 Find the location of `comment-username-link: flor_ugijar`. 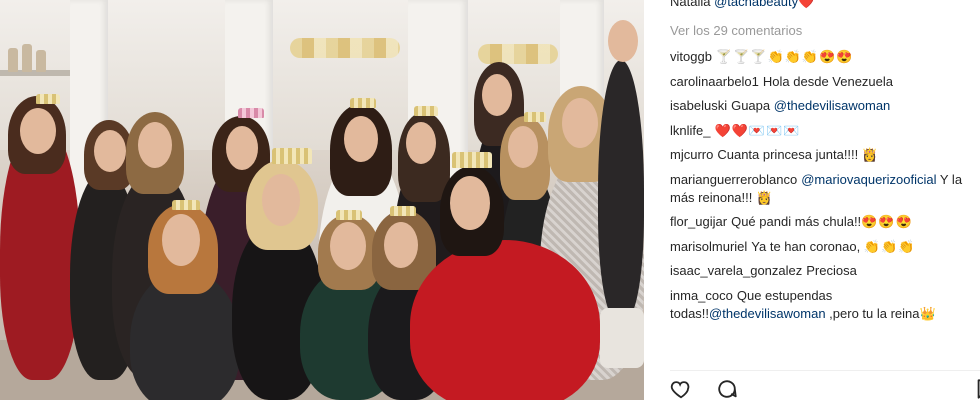

comment-username-link: flor_ugijar is located at coordinates (698, 221).